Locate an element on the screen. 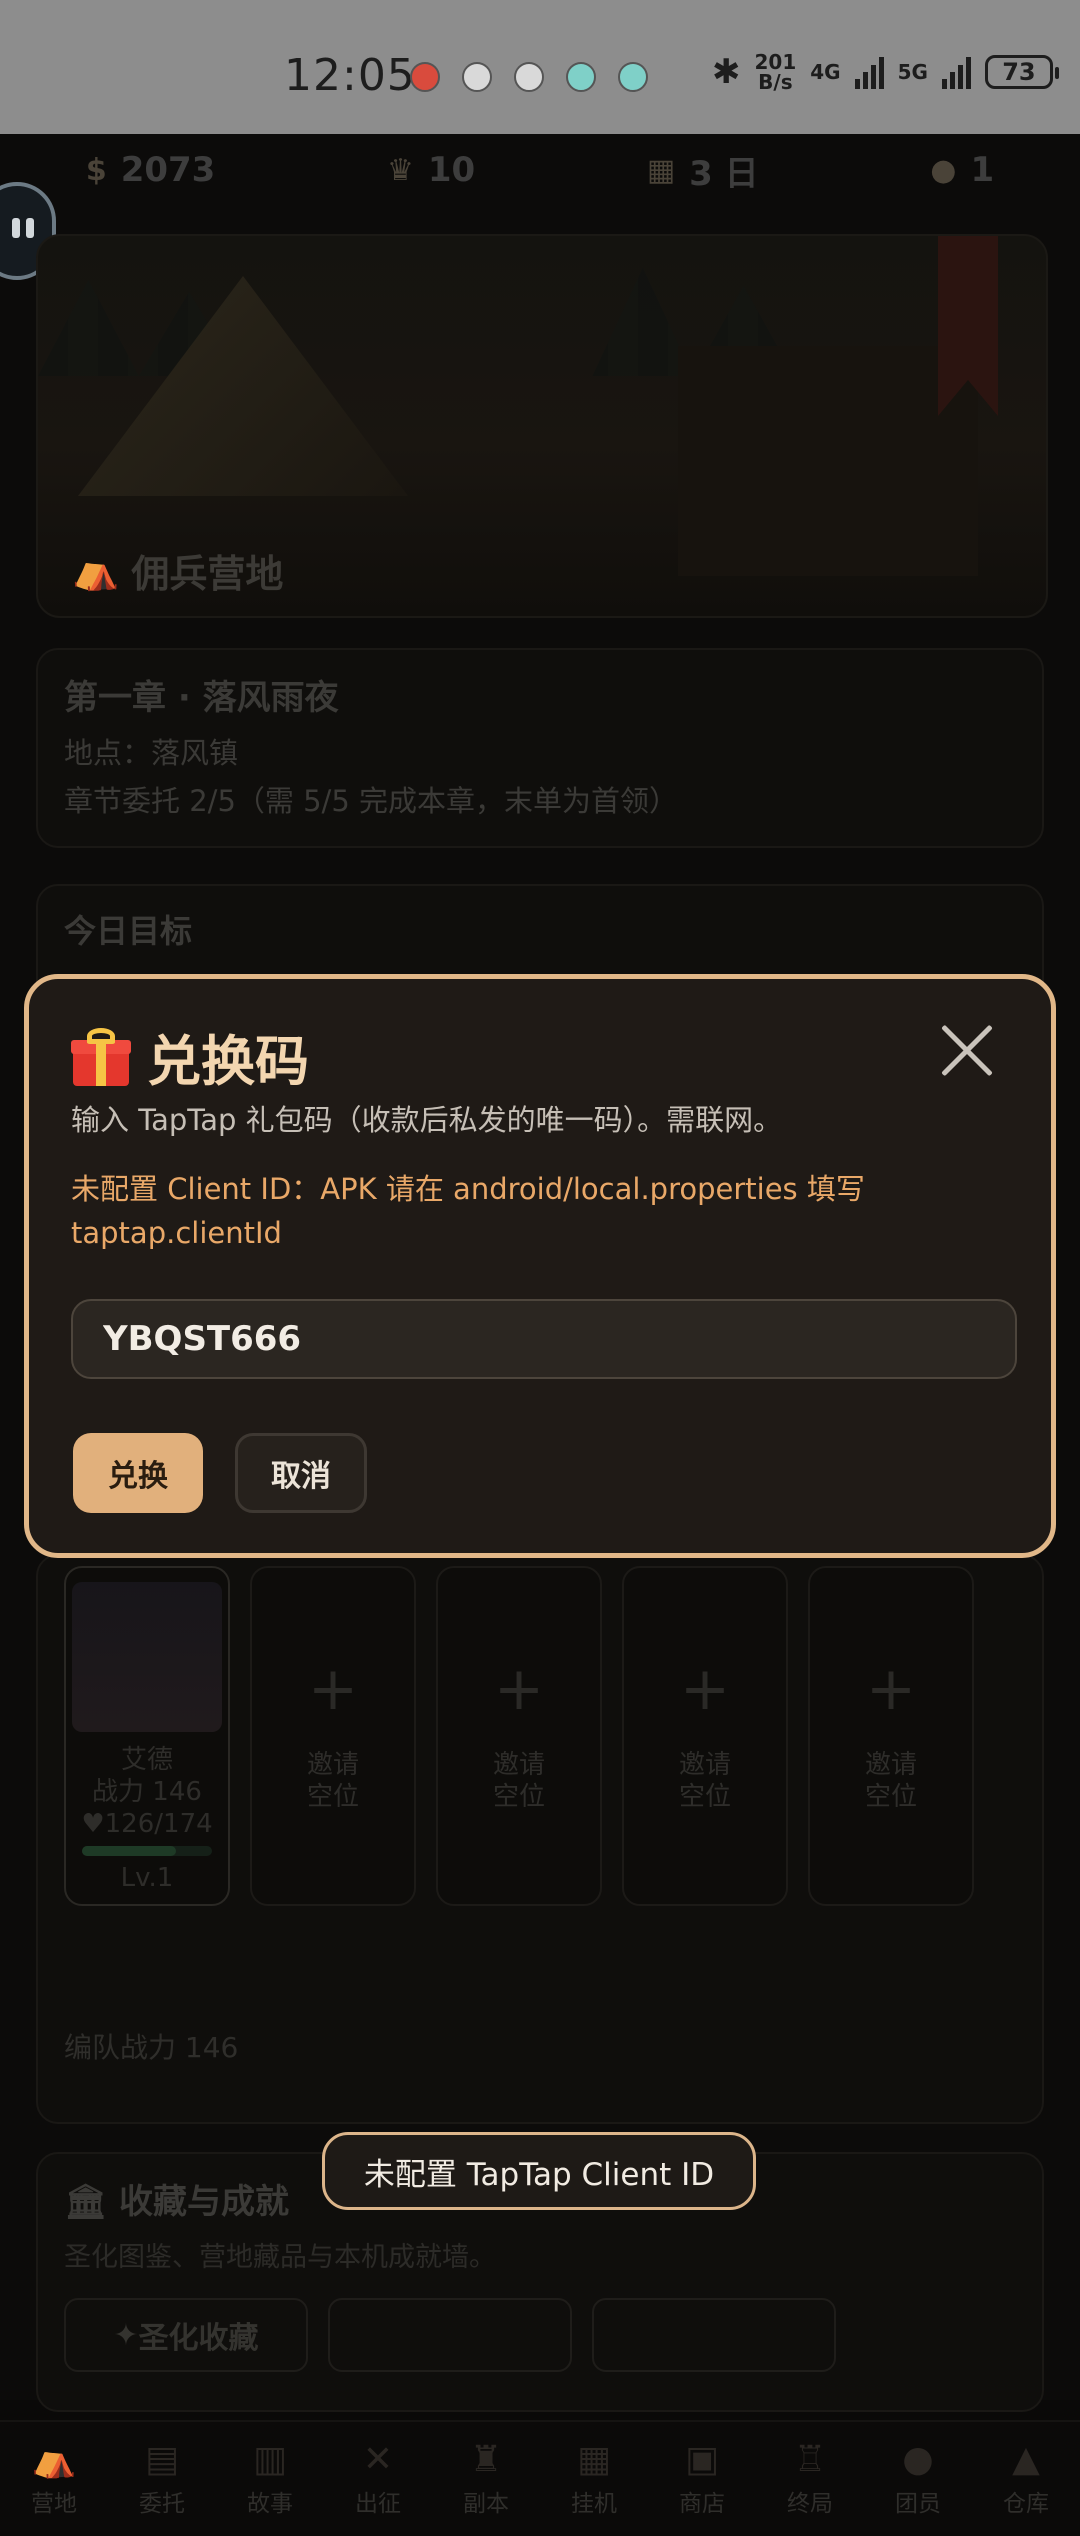 This screenshot has width=1080, height=2536. network-speed-value: 201 is located at coordinates (775, 62).